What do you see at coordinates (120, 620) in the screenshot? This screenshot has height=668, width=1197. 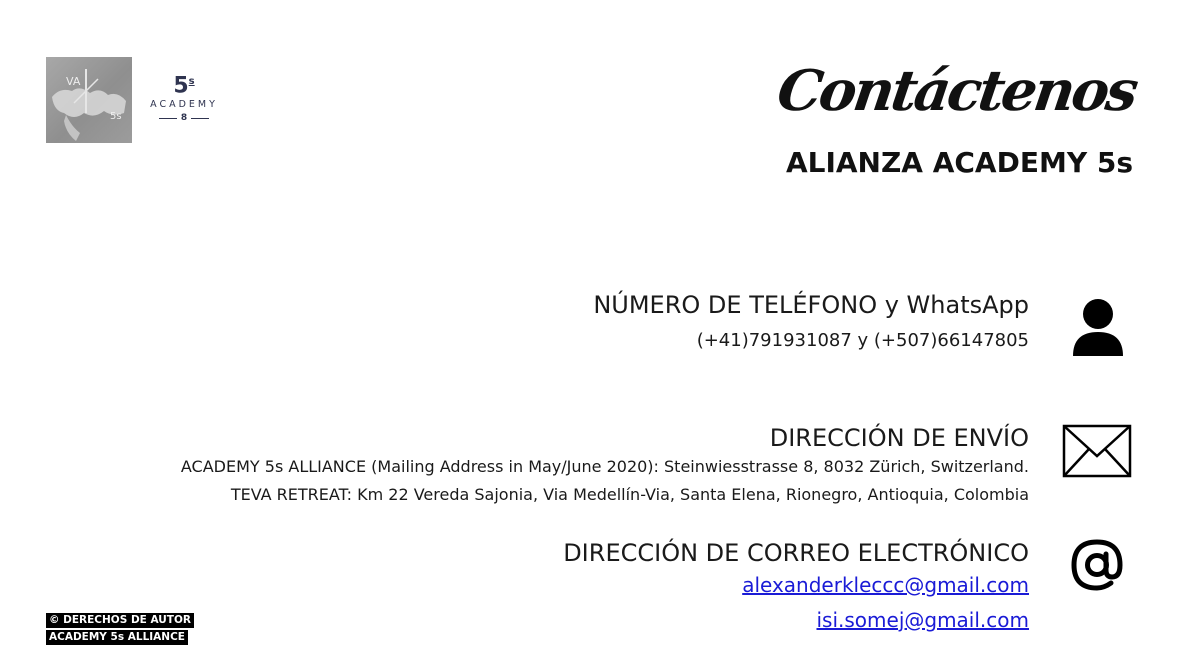 I see `copyright-line-1: © DERECHOS DE AUTOR` at bounding box center [120, 620].